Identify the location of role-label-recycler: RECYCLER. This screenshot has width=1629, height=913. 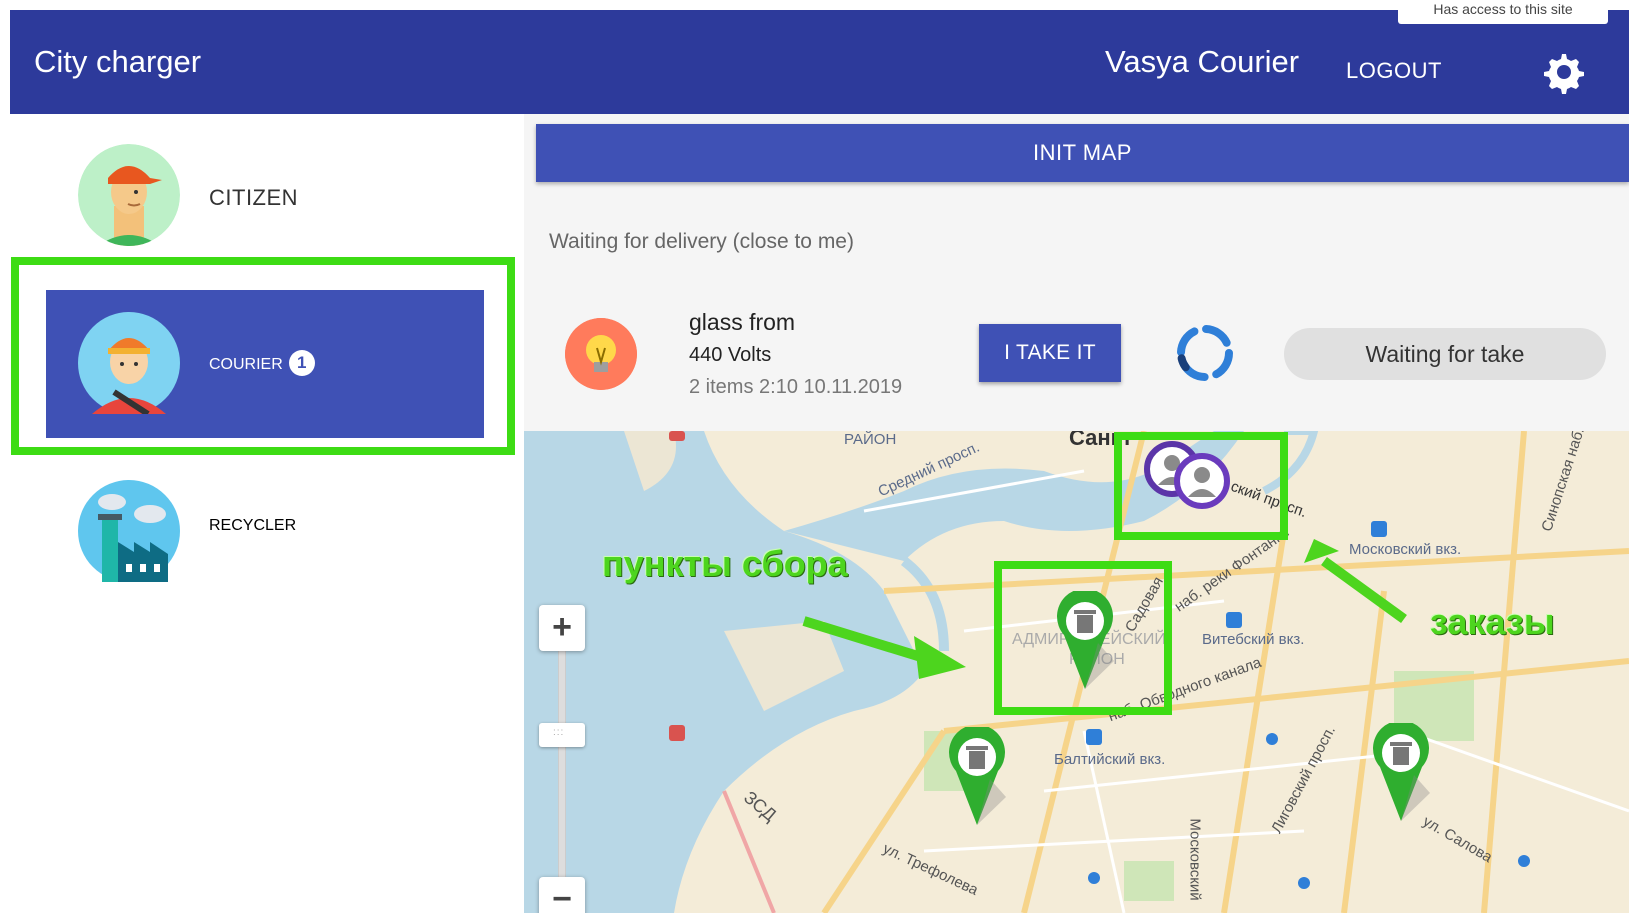
(253, 525).